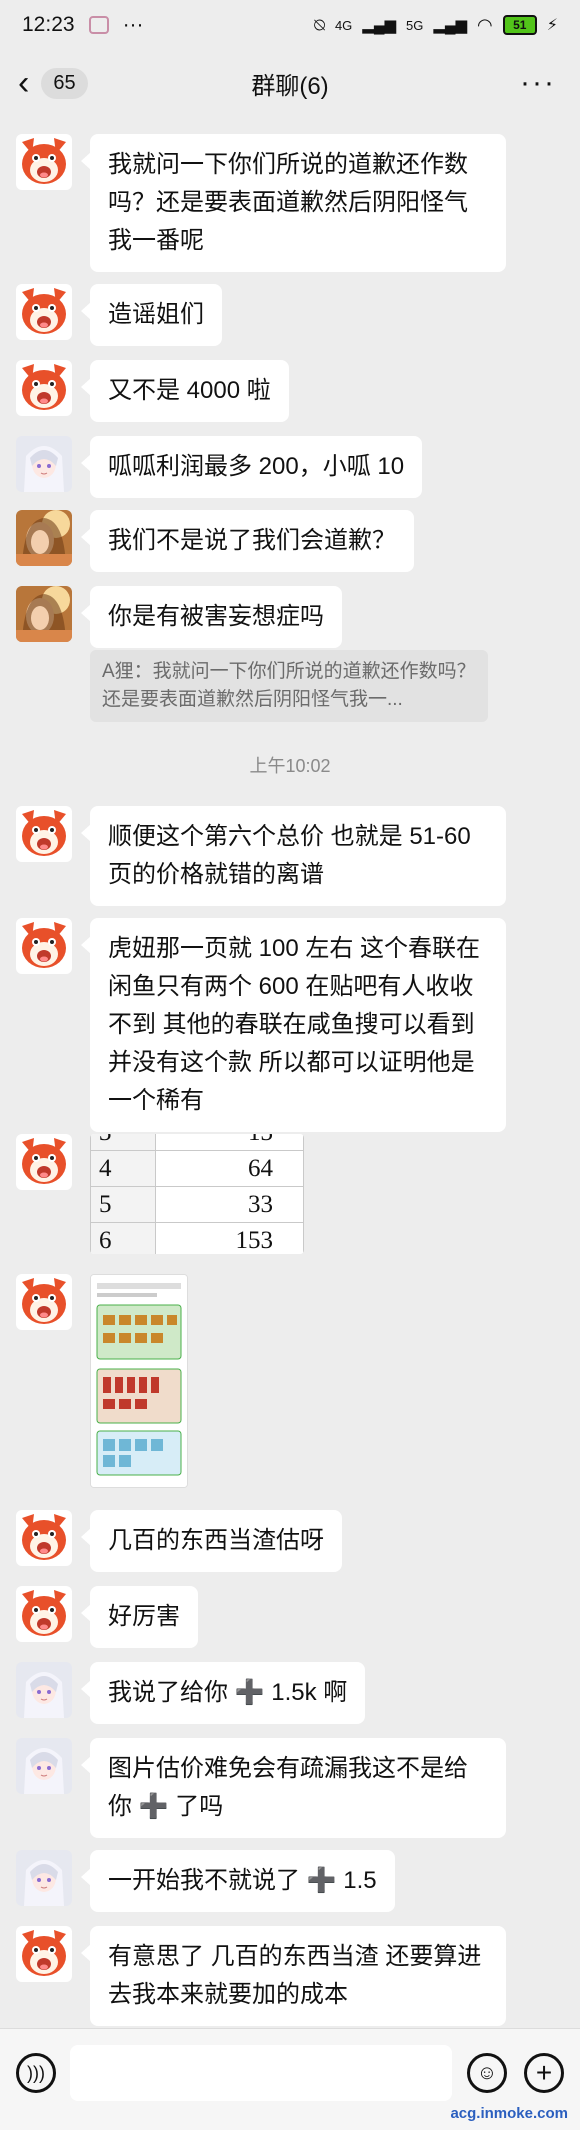 The width and height of the screenshot is (580, 2130). I want to click on message-row: 又不是 4000 啦, so click(152, 391).